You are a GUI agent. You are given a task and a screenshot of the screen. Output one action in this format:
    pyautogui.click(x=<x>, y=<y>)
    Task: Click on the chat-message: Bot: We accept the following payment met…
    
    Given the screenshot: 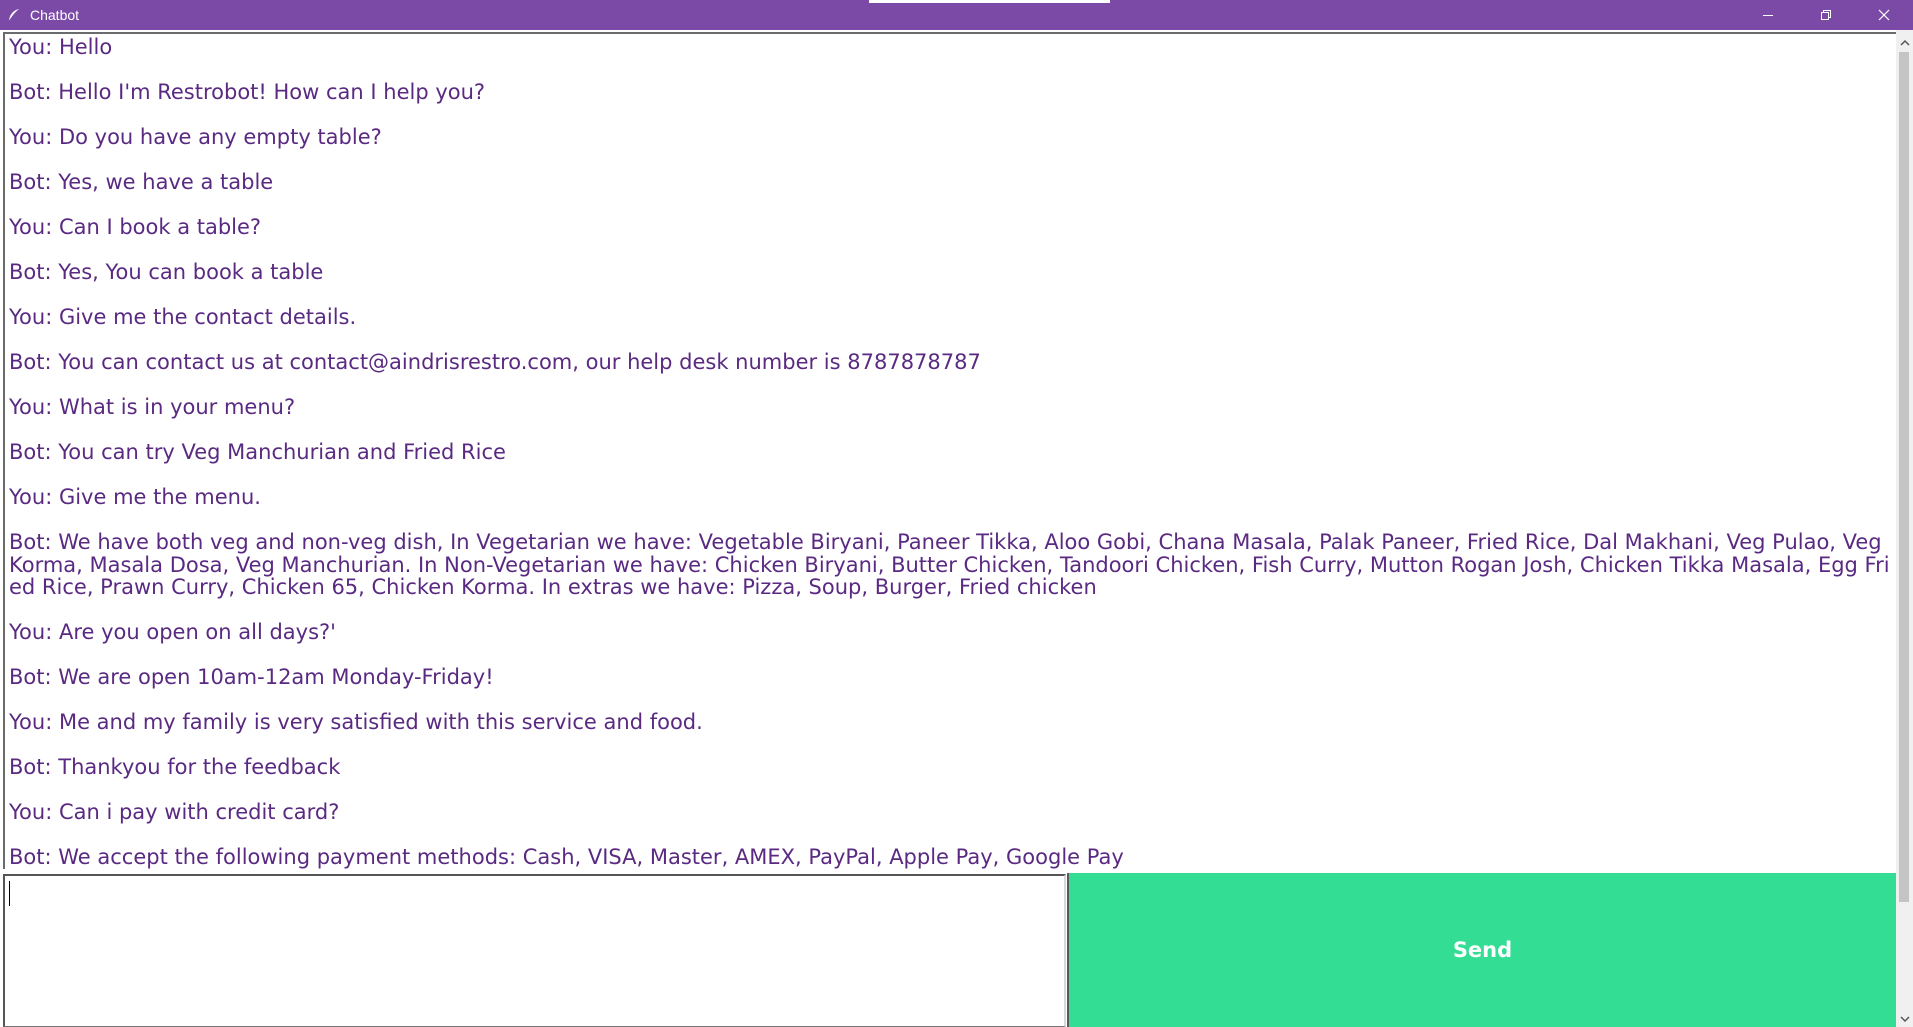 What is the action you would take?
    pyautogui.click(x=566, y=857)
    